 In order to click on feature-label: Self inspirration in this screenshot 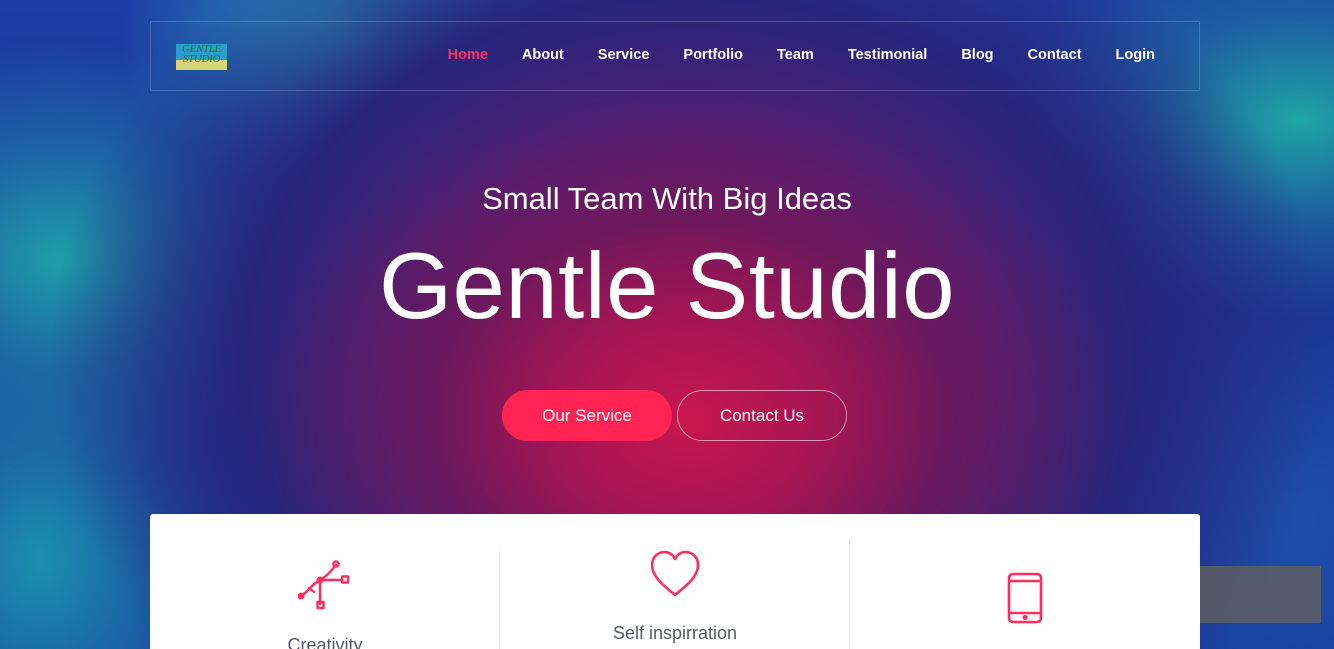, I will do `click(675, 633)`.